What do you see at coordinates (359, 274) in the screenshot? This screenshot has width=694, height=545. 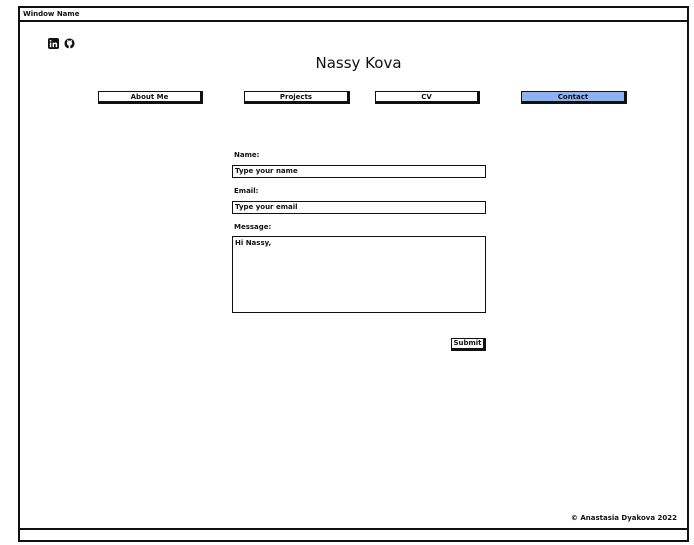 I see `message-textarea: Hi Nassy,` at bounding box center [359, 274].